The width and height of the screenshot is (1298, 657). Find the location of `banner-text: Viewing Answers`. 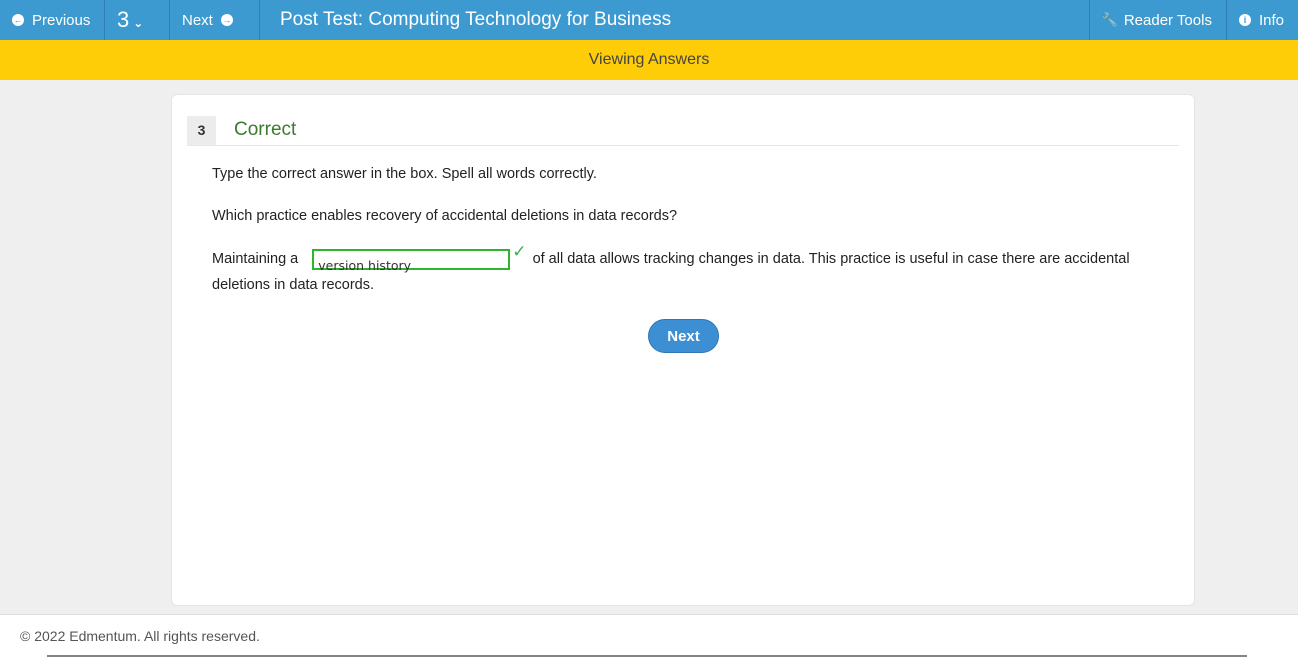

banner-text: Viewing Answers is located at coordinates (649, 59).